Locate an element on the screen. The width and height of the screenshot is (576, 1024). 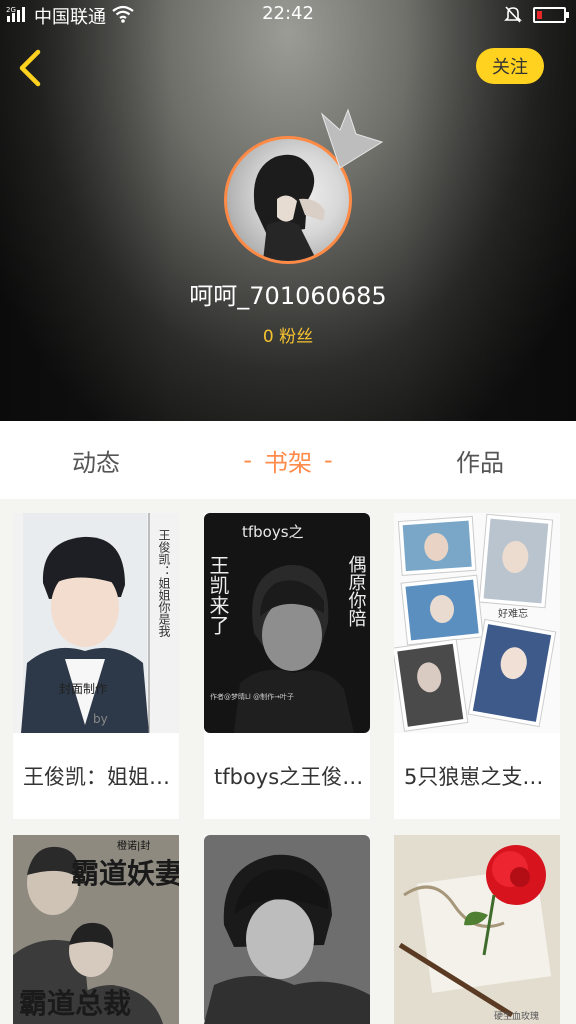
book-title: 王俊凯：姐姐你是我的 is located at coordinates (96, 776).